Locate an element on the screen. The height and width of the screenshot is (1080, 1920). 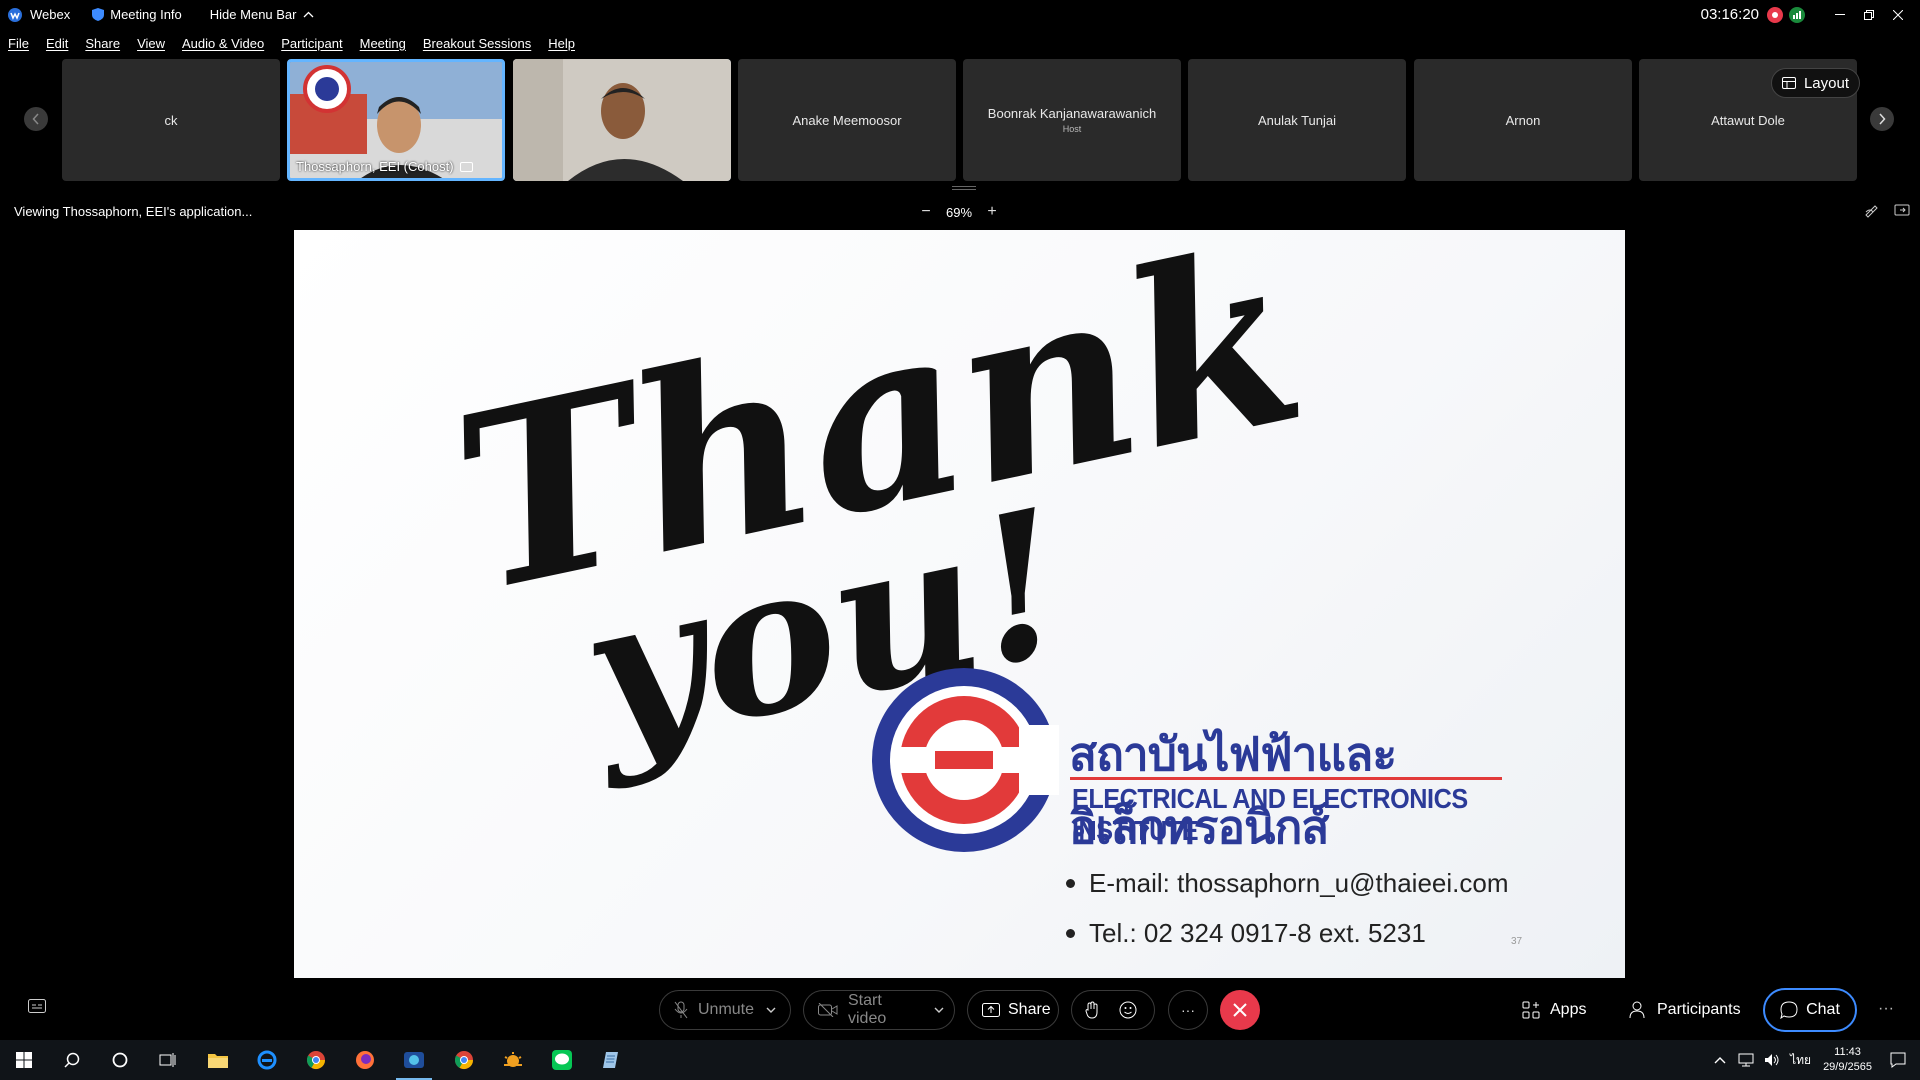
zoom-level: 69% is located at coordinates (959, 212).